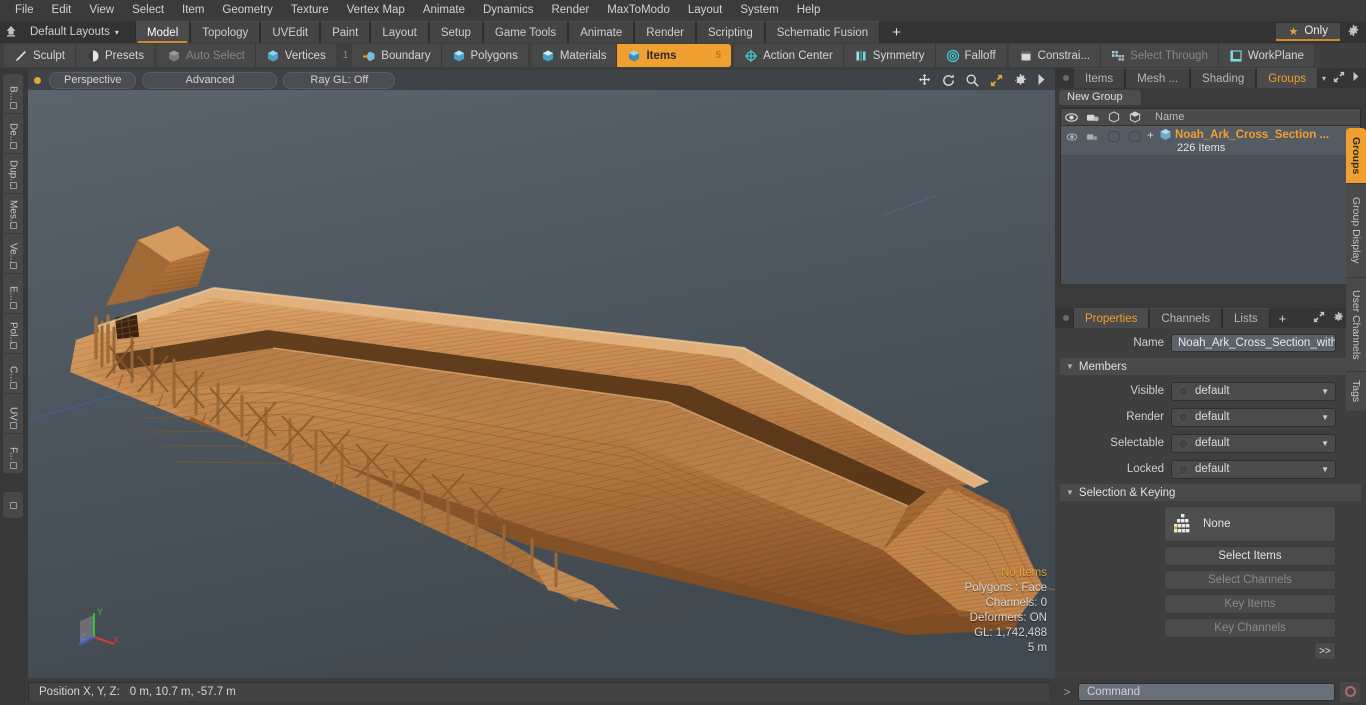 Image resolution: width=1366 pixels, height=705 pixels. Describe the element at coordinates (1253, 443) in the screenshot. I see `selectable-dropdown: default ▼` at that location.